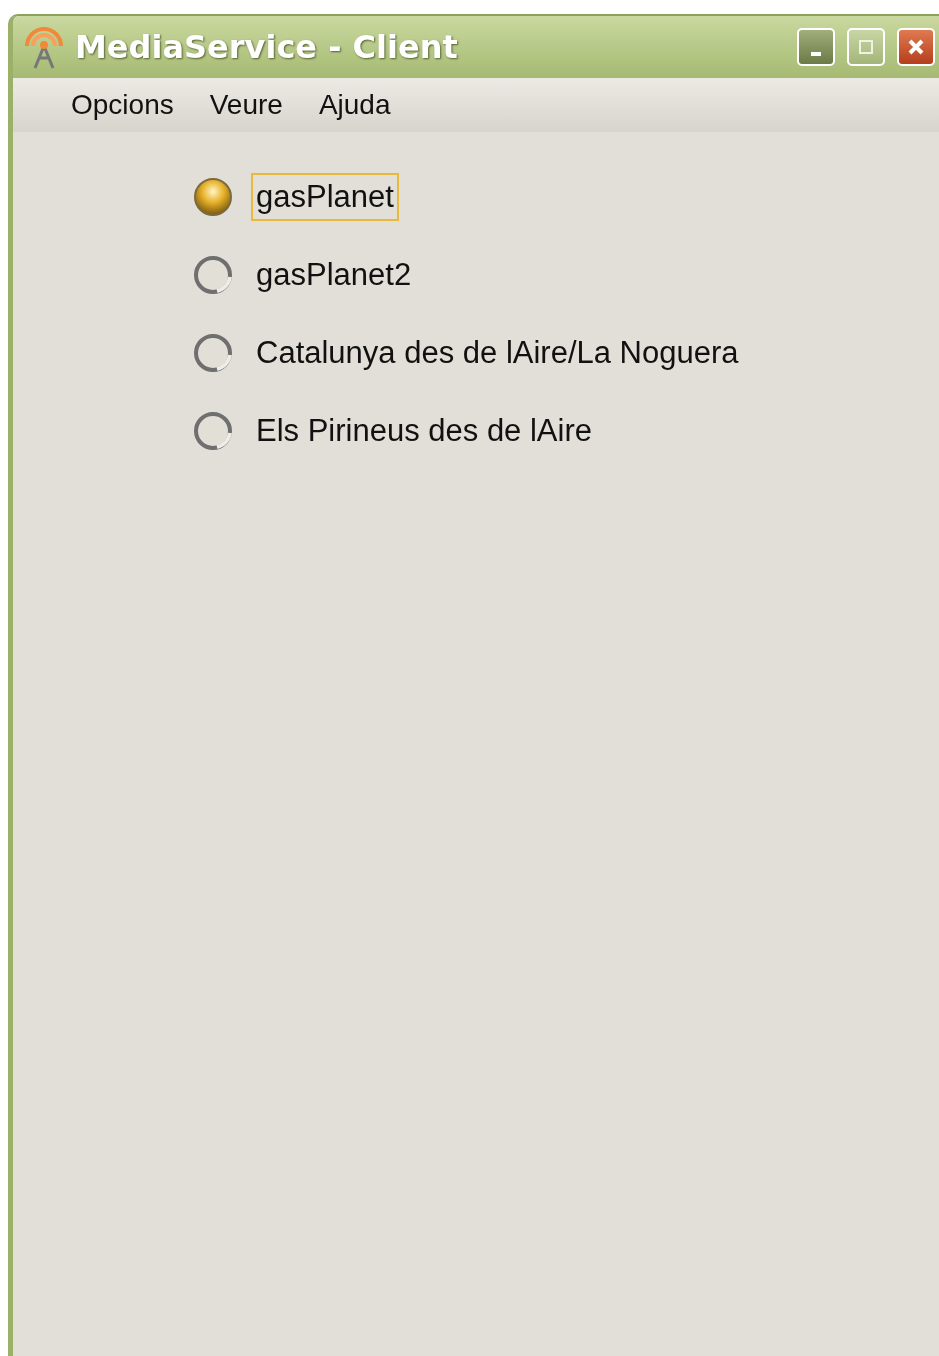 This screenshot has width=939, height=1356. I want to click on menu-item: Opcions, so click(122, 105).